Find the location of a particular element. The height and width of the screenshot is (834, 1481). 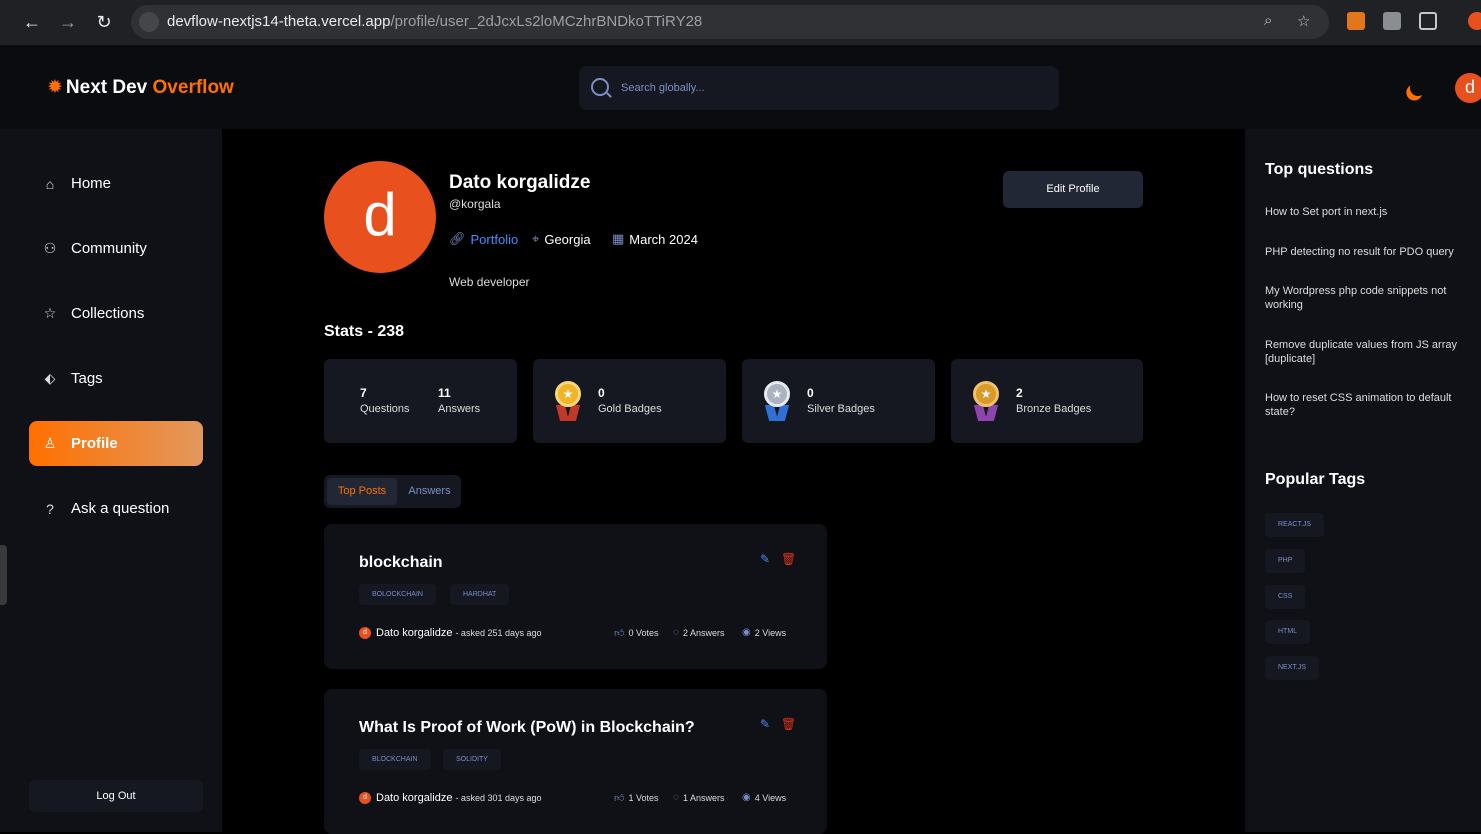

back-arrow-icon: ← is located at coordinates (32, 22).